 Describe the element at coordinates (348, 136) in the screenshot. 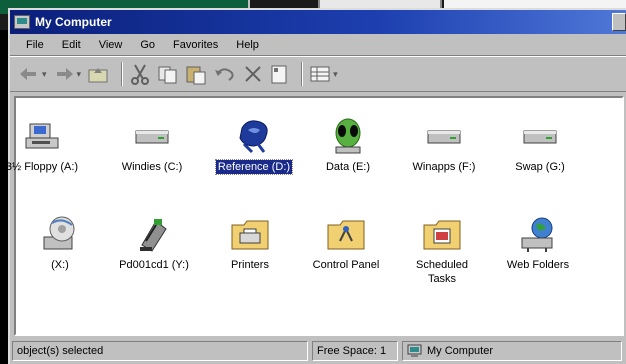

I see `alien-drive-icon` at that location.